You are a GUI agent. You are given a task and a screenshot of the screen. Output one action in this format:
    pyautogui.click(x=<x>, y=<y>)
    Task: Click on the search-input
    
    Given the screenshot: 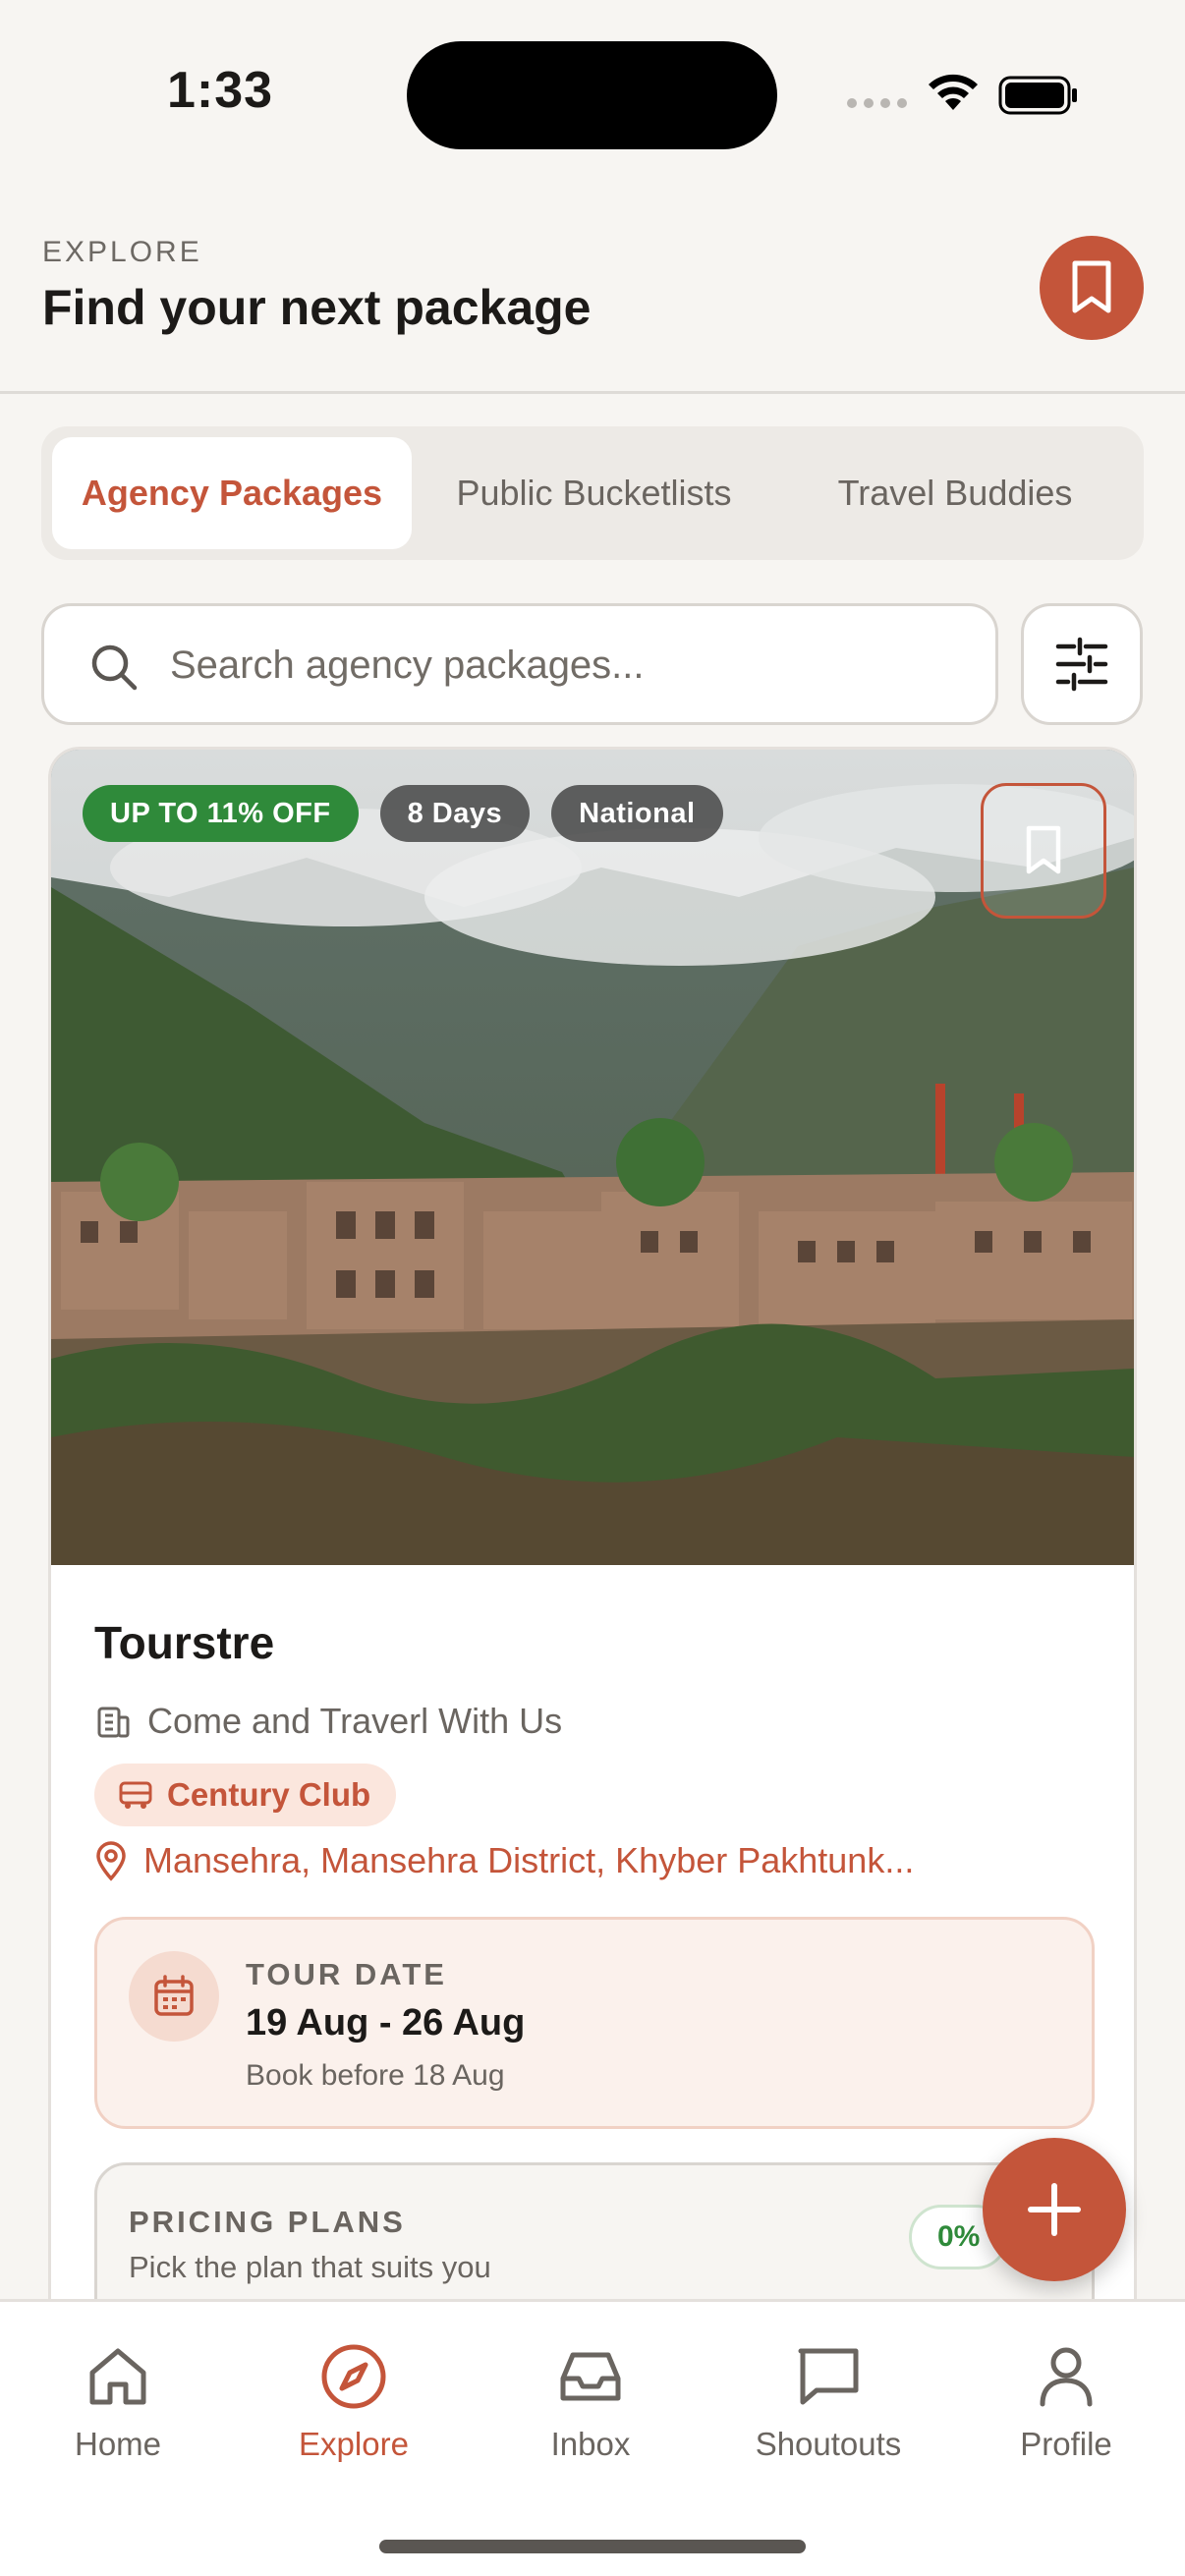 What is the action you would take?
    pyautogui.click(x=563, y=665)
    